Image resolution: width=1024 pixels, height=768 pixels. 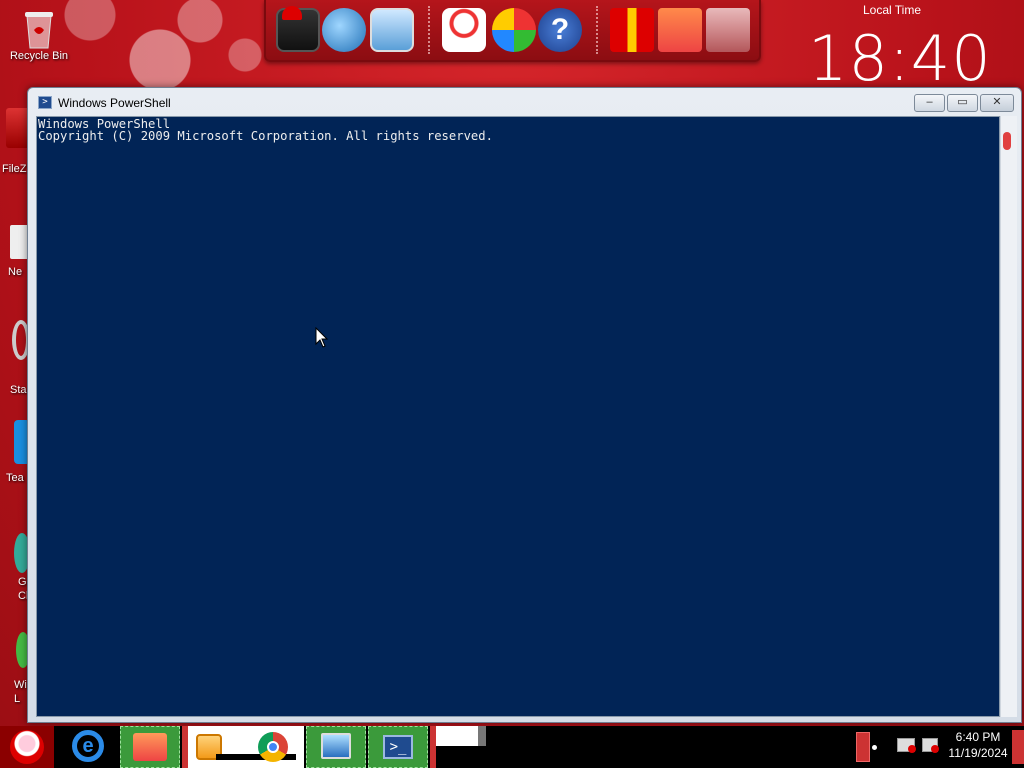 What do you see at coordinates (906, 745) in the screenshot?
I see `network-tray-icon` at bounding box center [906, 745].